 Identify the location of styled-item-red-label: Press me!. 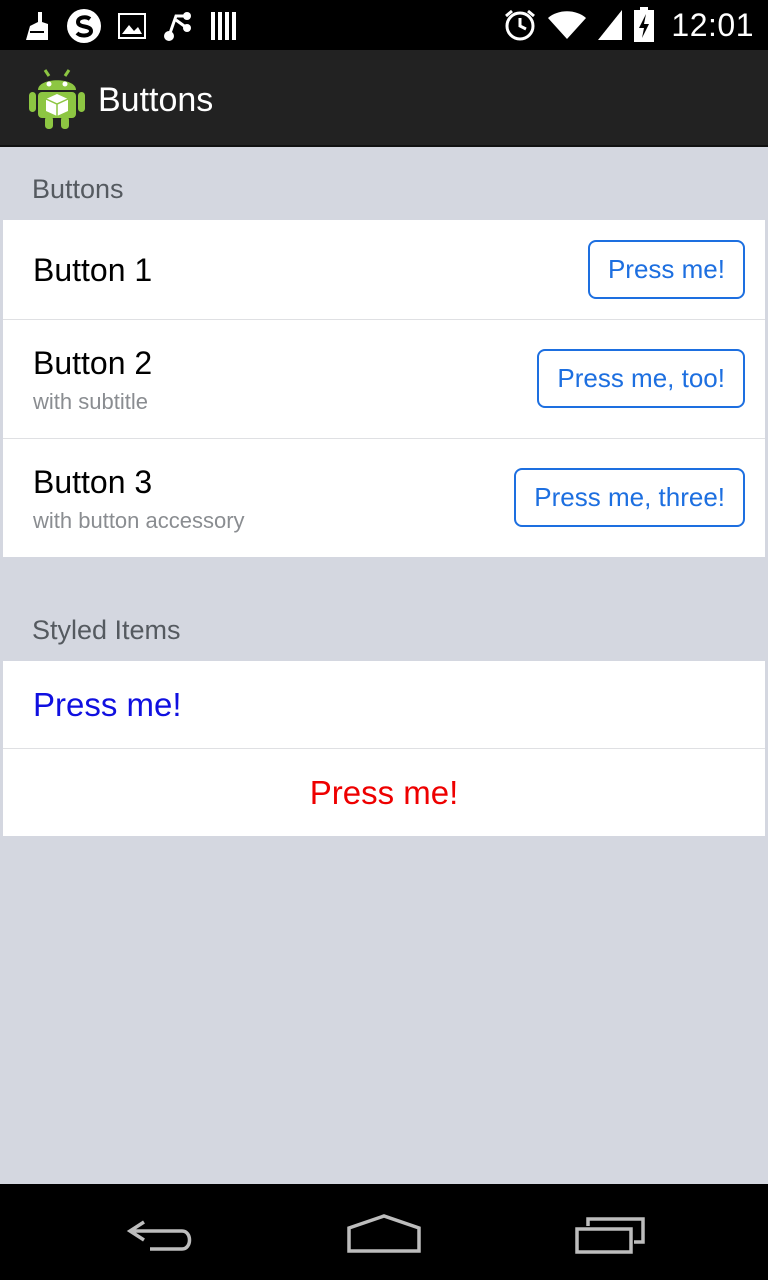
(384, 793).